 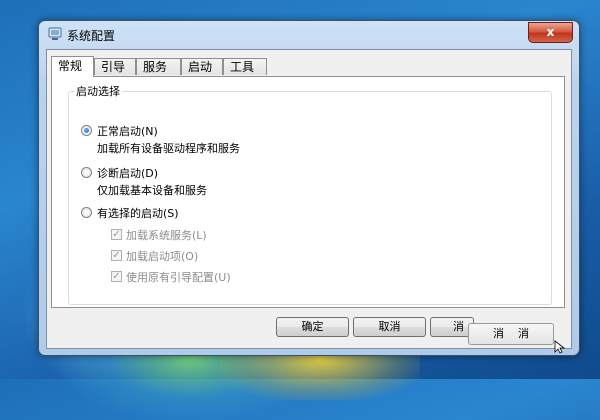 I want to click on load-startup-items-checkbox: ✓, so click(x=116, y=255).